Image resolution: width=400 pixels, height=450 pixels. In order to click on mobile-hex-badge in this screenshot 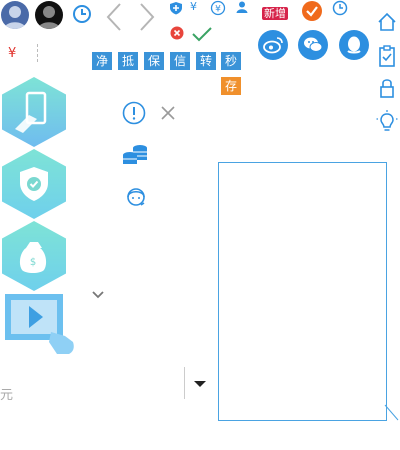, I will do `click(34, 112)`.